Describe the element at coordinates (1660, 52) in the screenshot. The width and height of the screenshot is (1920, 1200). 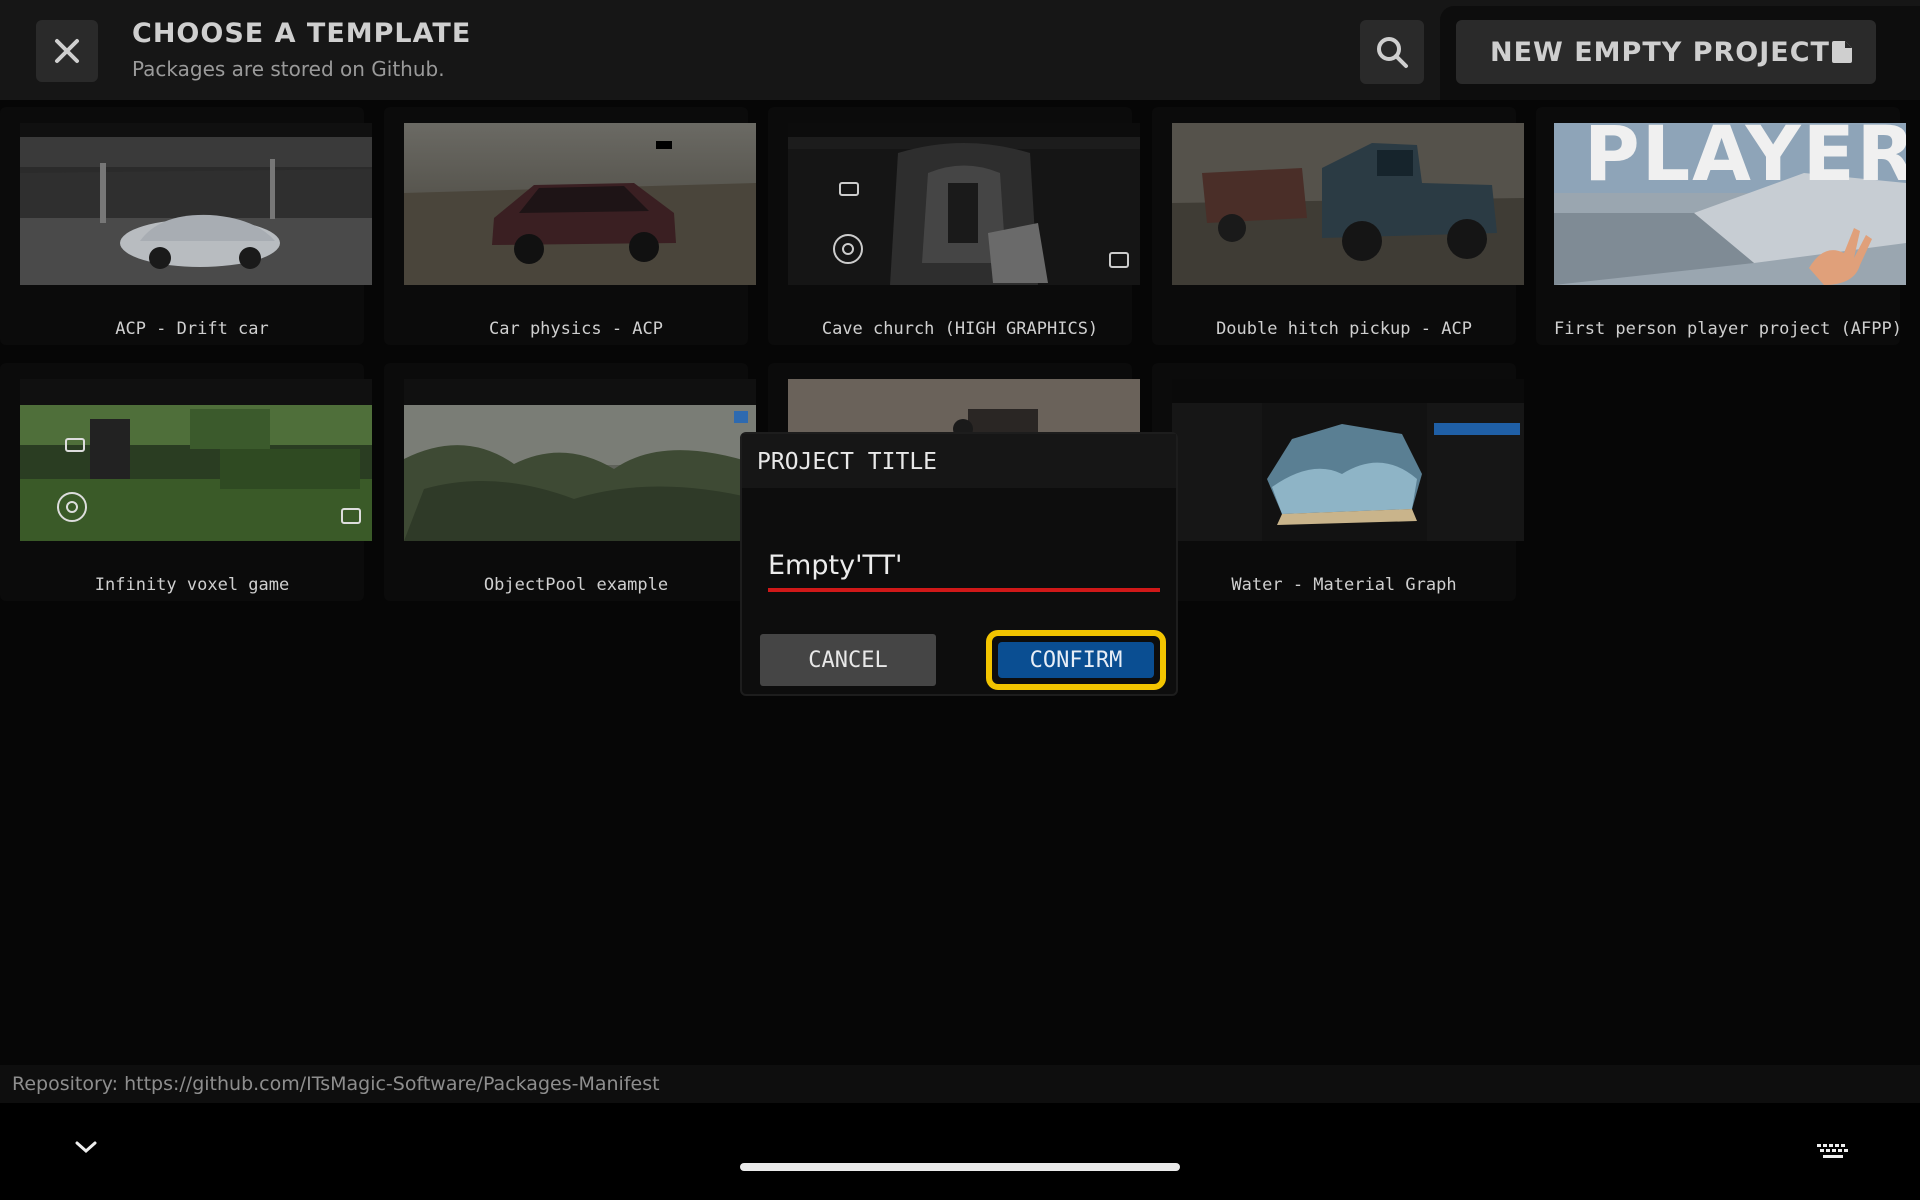
I see `new-project-label: NEW EMPTY PROJECT` at that location.